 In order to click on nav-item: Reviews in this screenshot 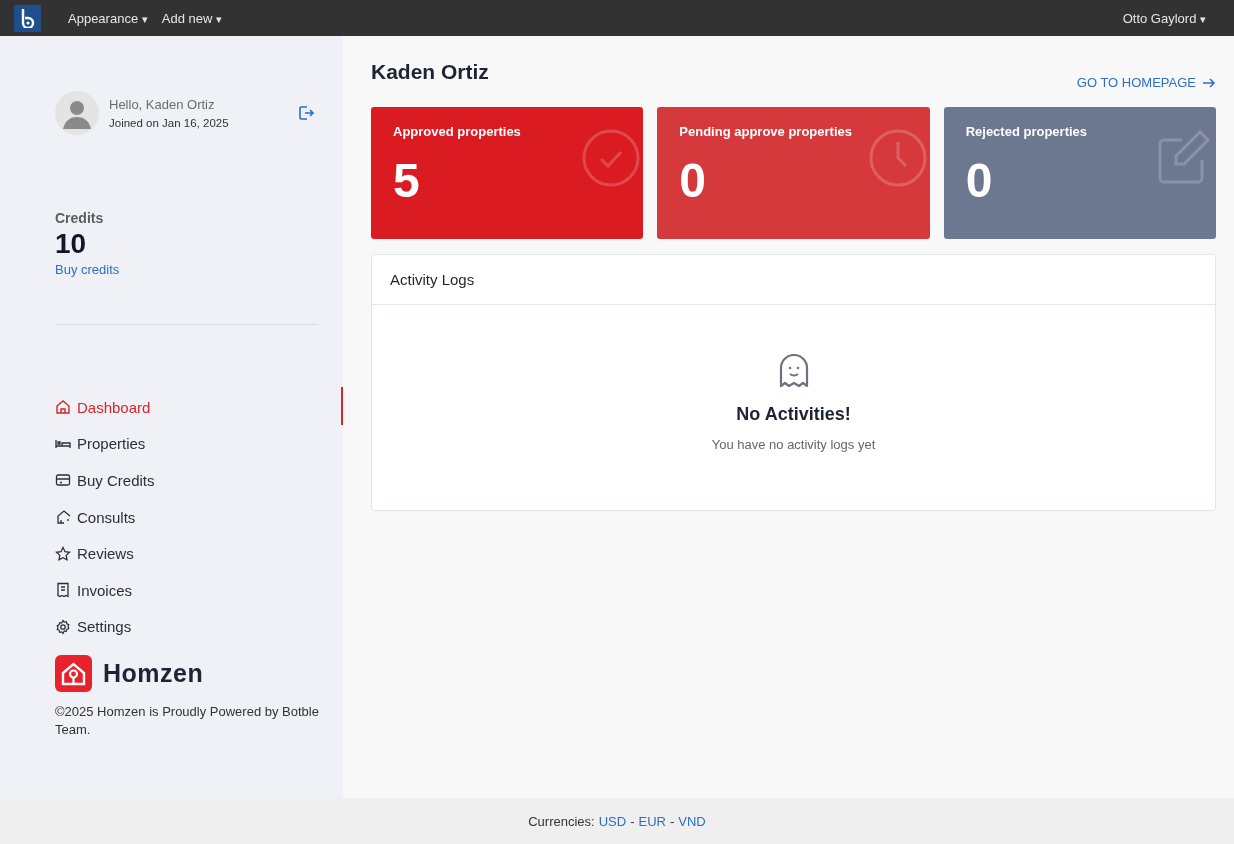, I will do `click(186, 553)`.